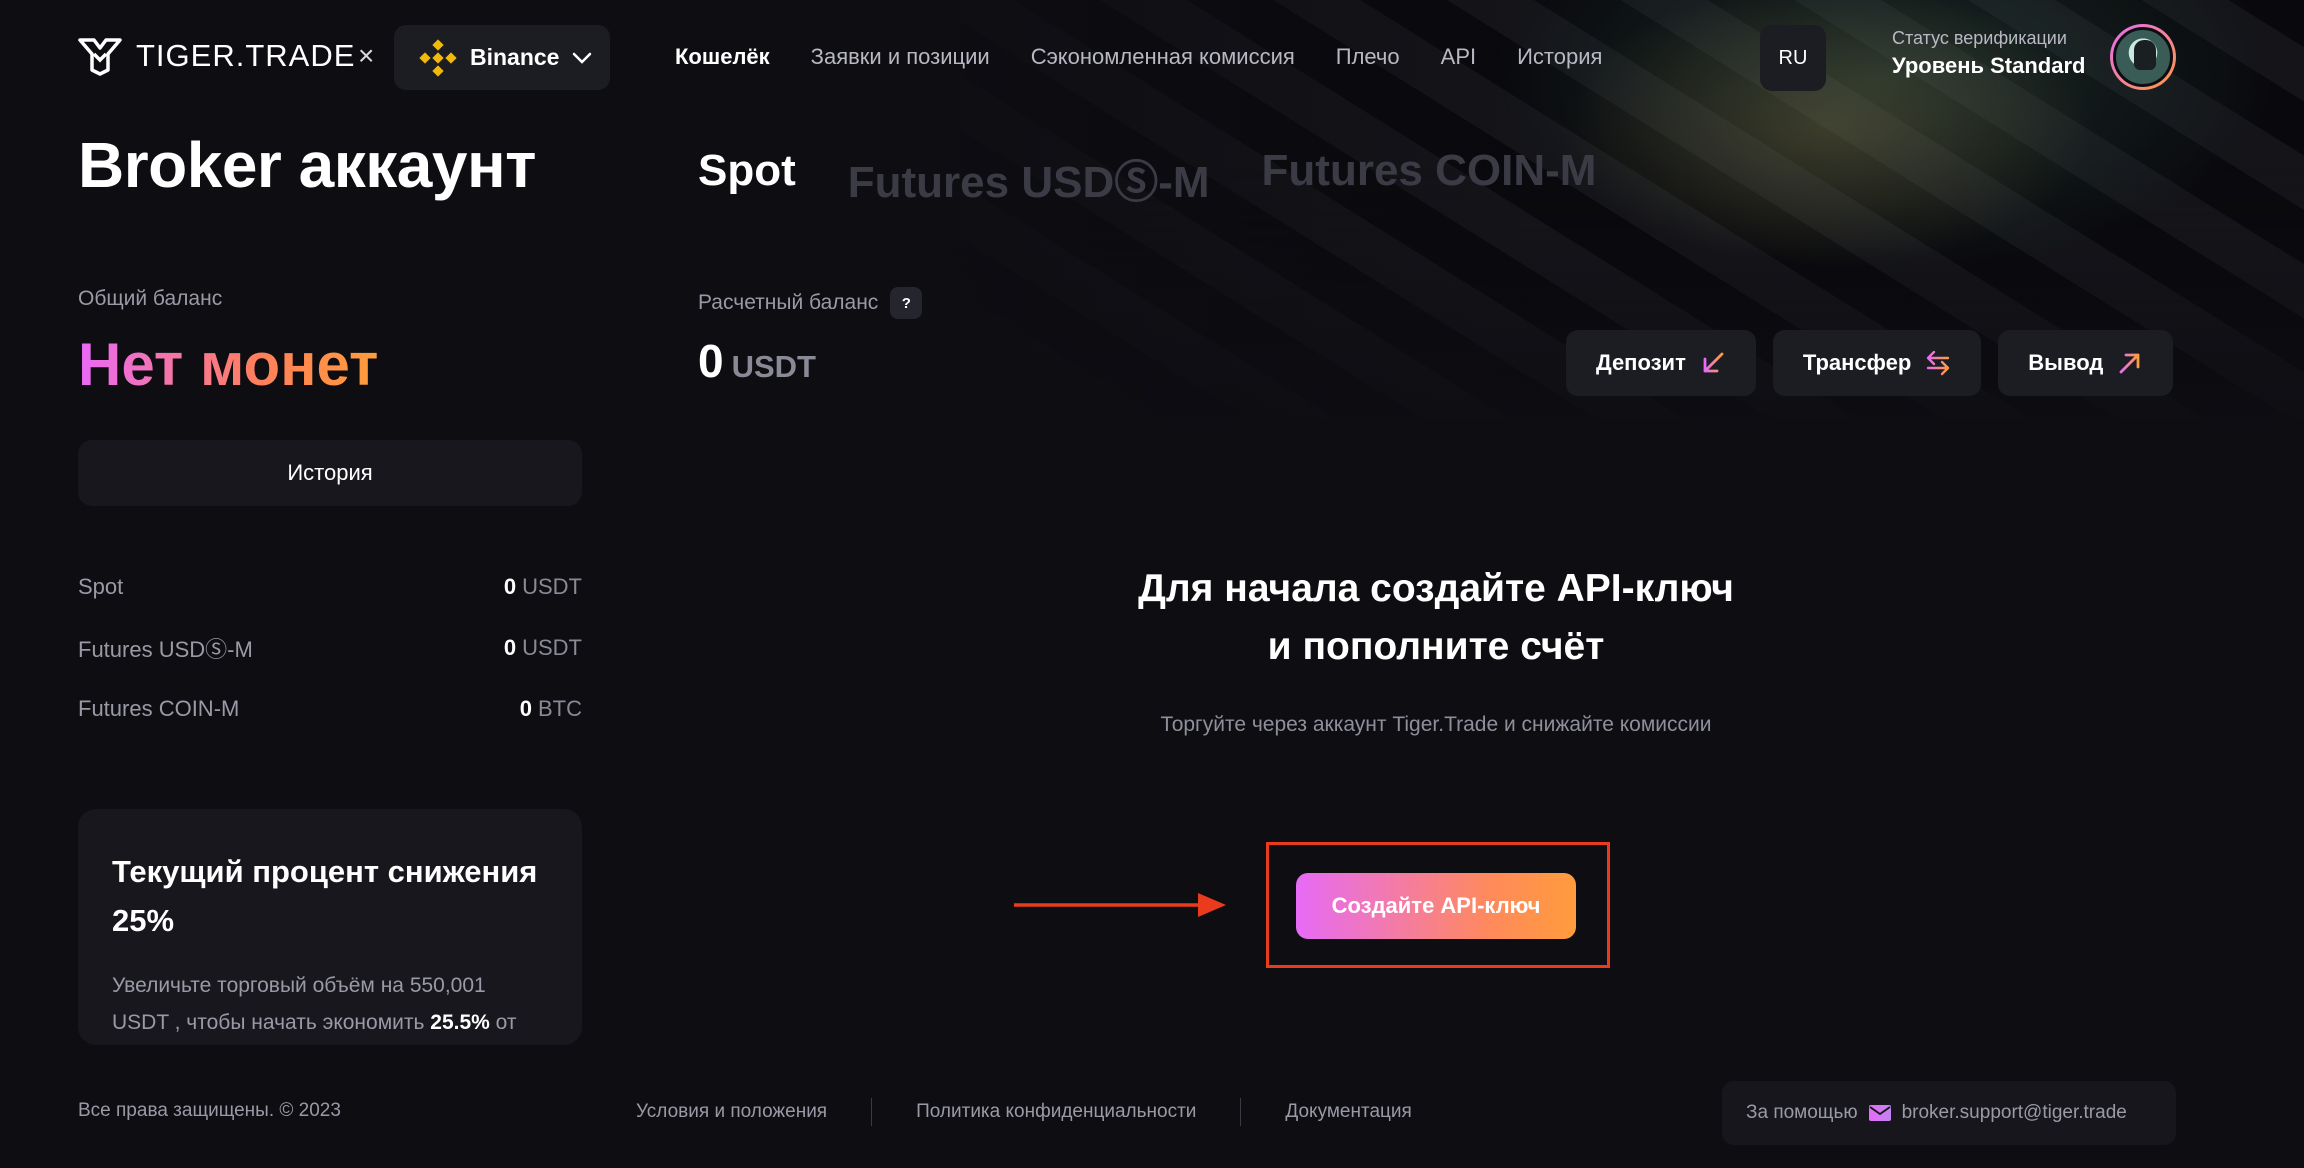 This screenshot has width=2304, height=1168. Describe the element at coordinates (722, 57) in the screenshot. I see `nav-item-wallet: Кошелёк` at that location.